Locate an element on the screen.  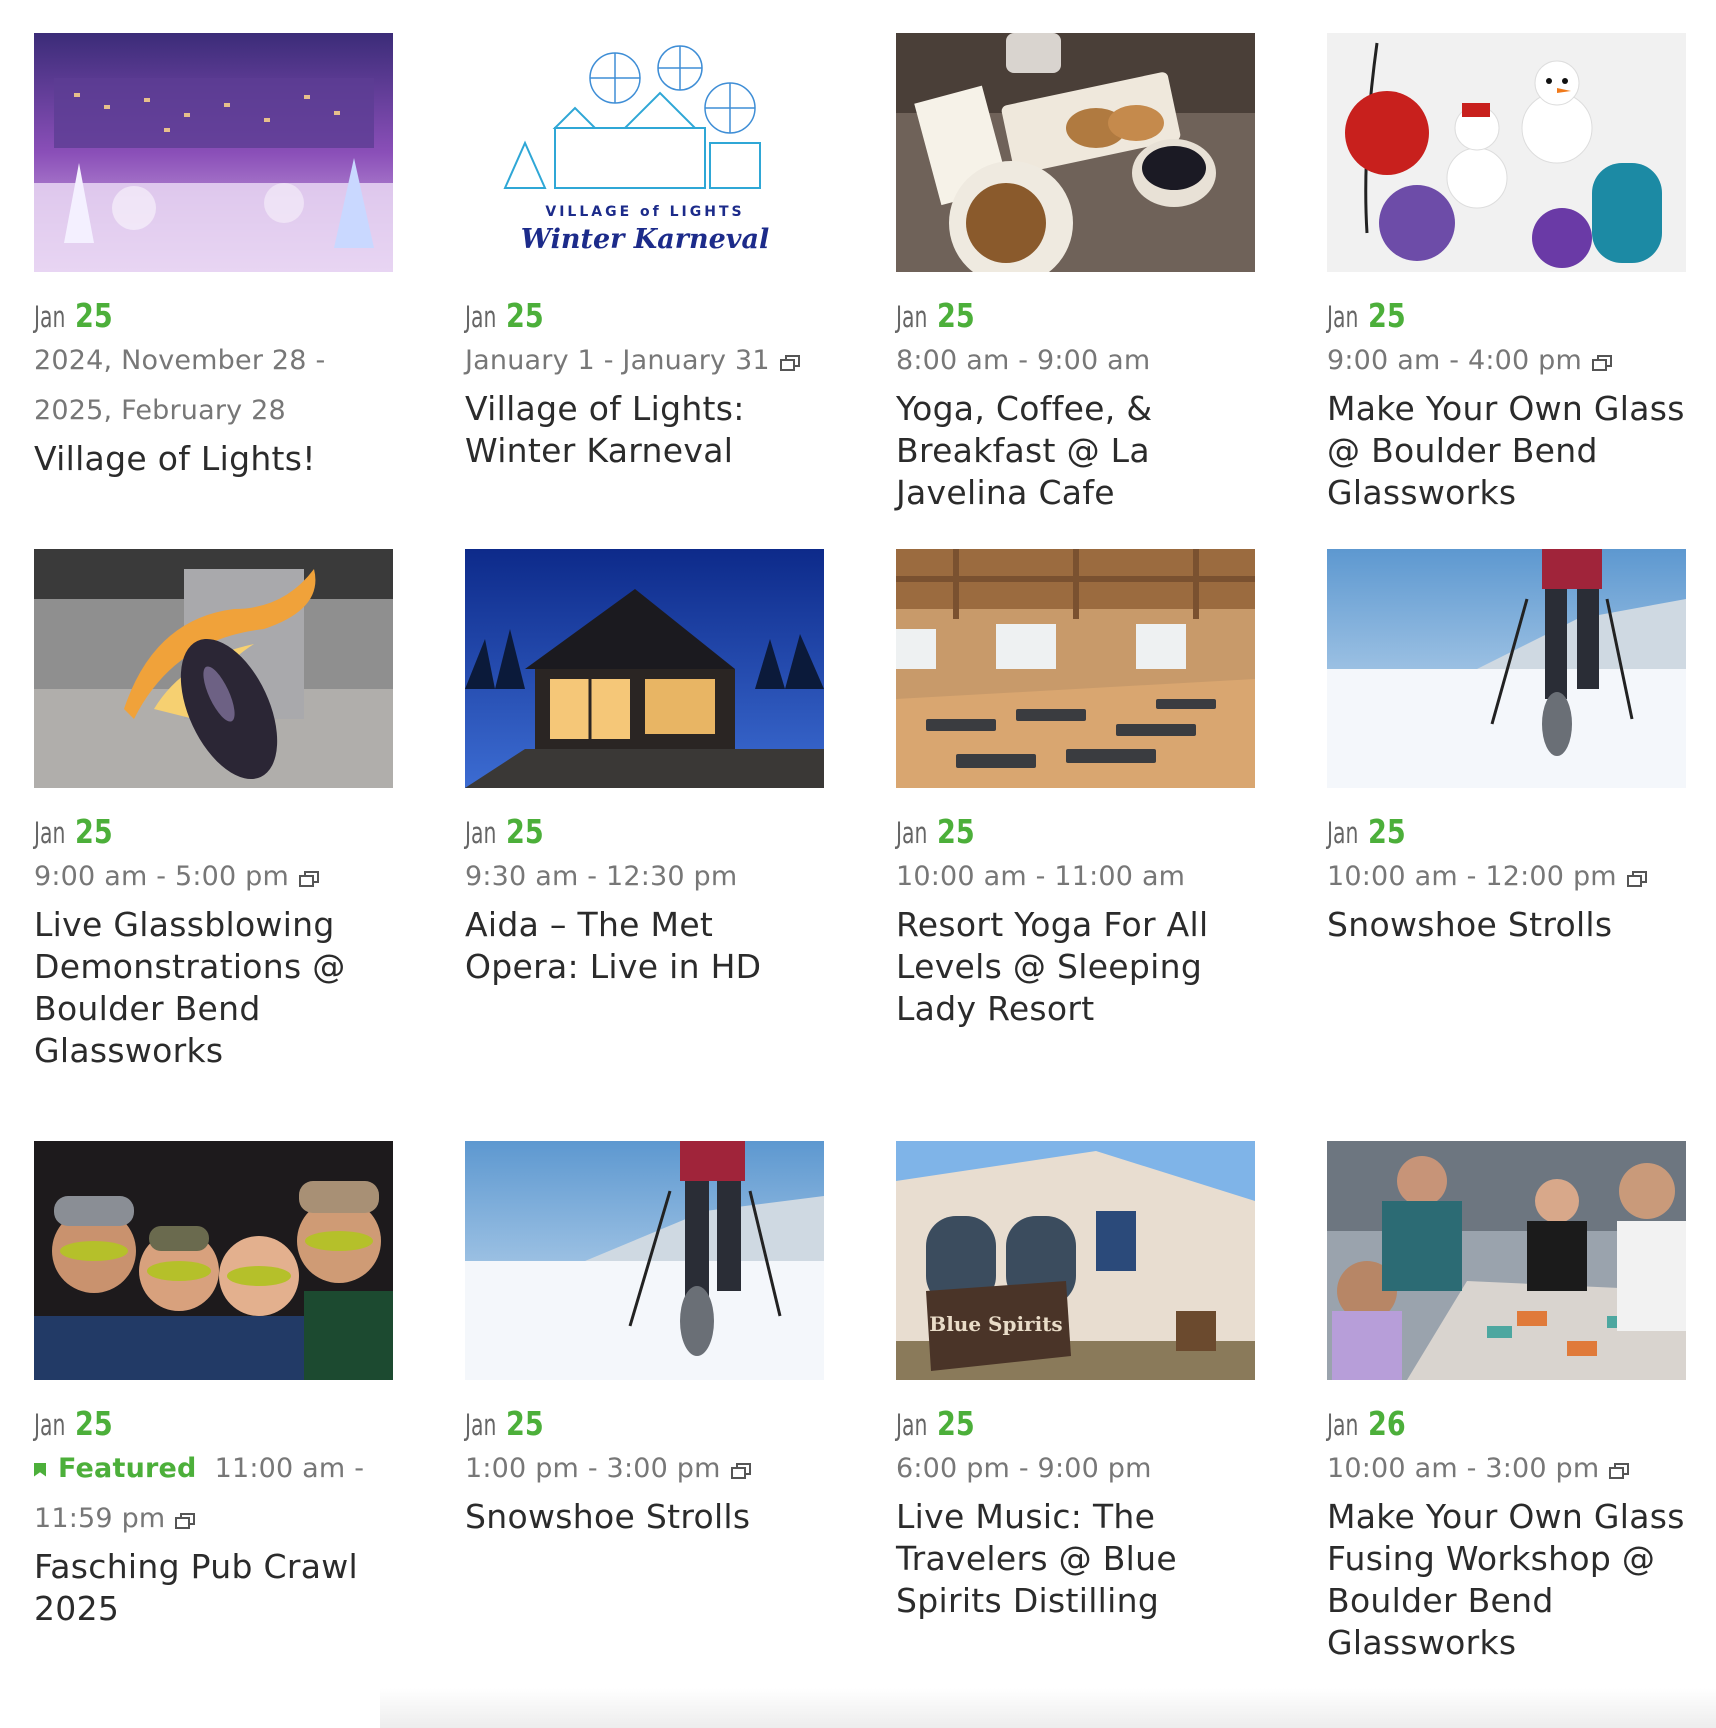
event-time: 10:00 am - 3:00 pm is located at coordinates (1506, 1469).